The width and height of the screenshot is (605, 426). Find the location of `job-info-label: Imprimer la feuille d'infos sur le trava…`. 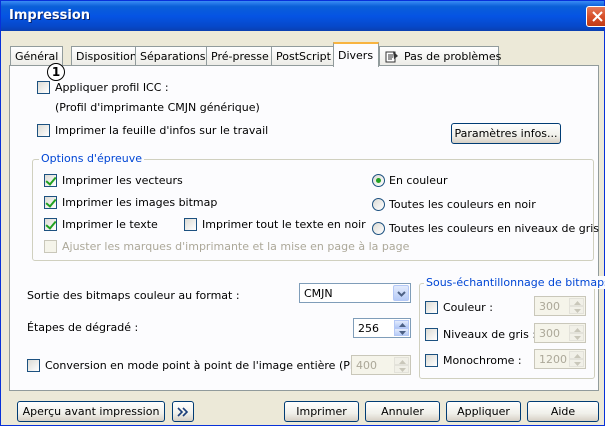

job-info-label: Imprimer la feuille d'infos sur le trava… is located at coordinates (162, 130).